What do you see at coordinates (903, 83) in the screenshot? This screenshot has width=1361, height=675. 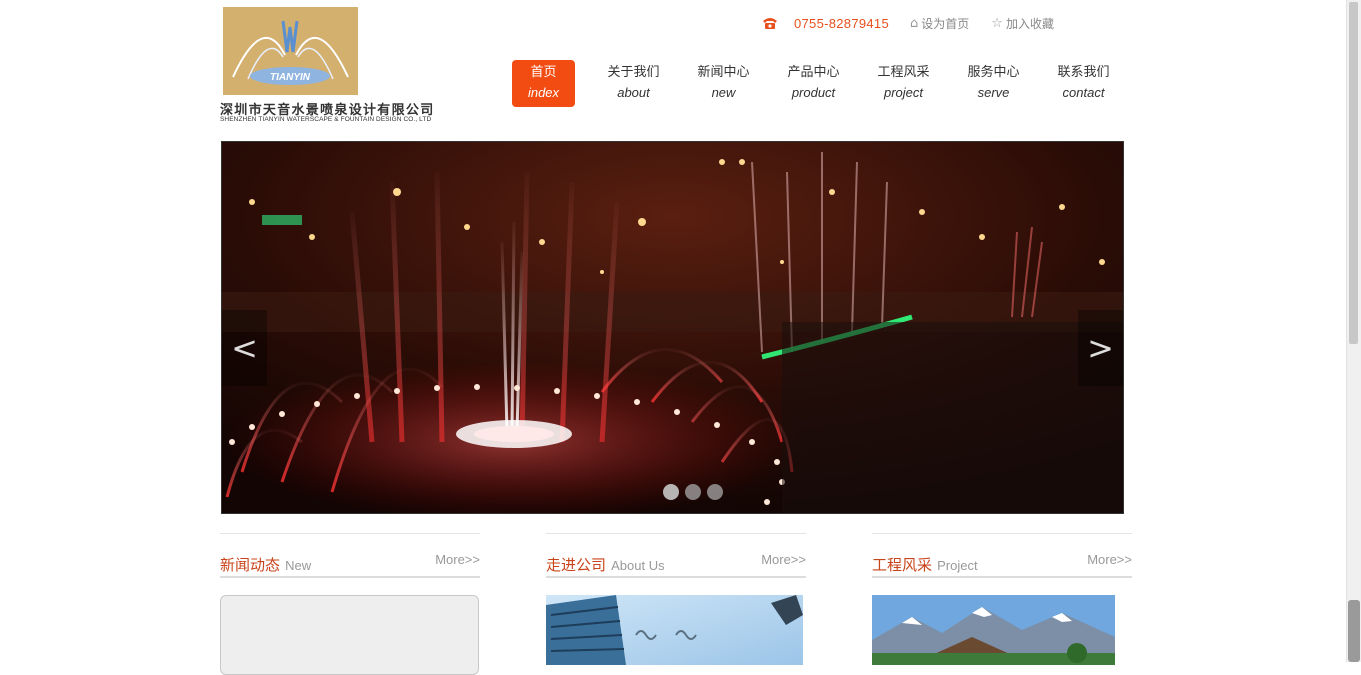 I see `nav-item-project: 工程风采 project` at bounding box center [903, 83].